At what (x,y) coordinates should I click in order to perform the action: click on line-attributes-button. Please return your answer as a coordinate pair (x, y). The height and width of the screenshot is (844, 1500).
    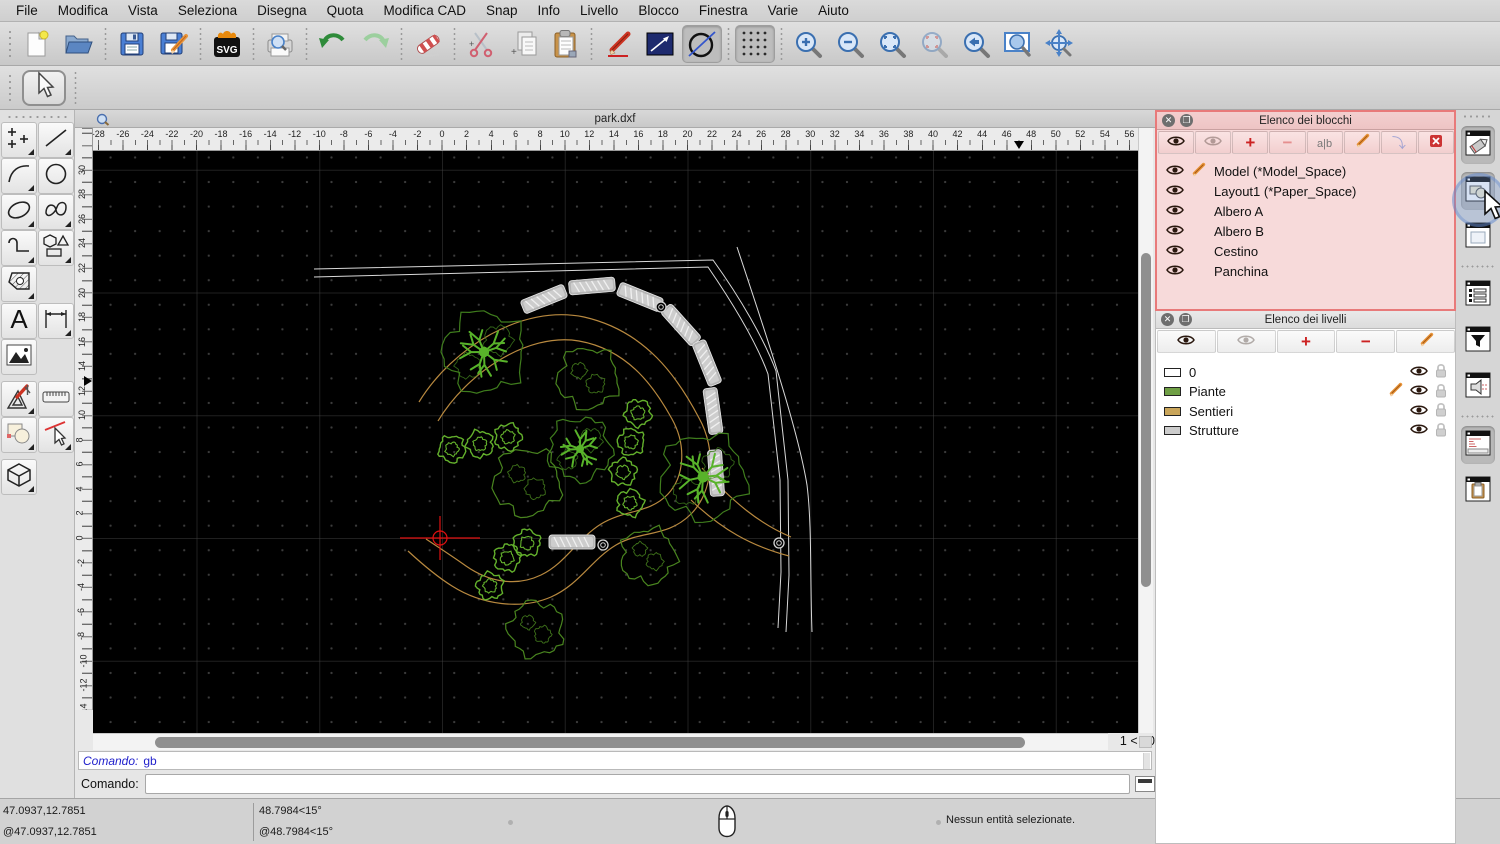
    Looking at the image, I should click on (660, 44).